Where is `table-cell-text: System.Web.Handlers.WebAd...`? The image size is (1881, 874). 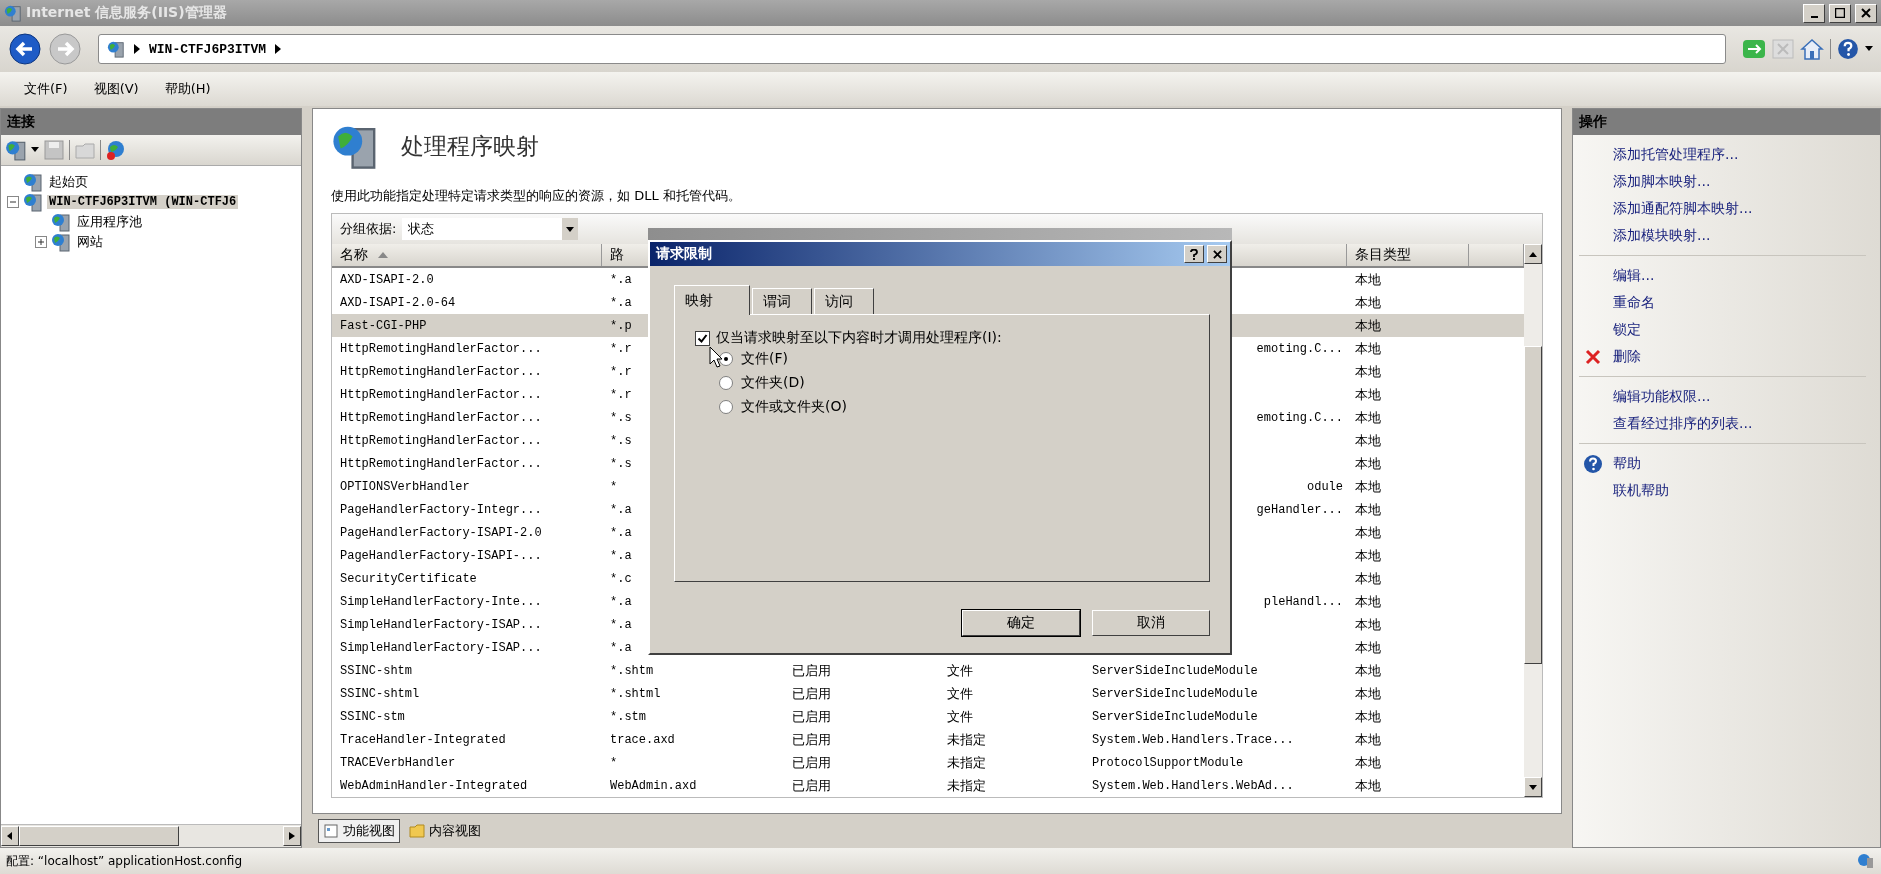
table-cell-text: System.Web.Handlers.WebAd... is located at coordinates (1193, 785).